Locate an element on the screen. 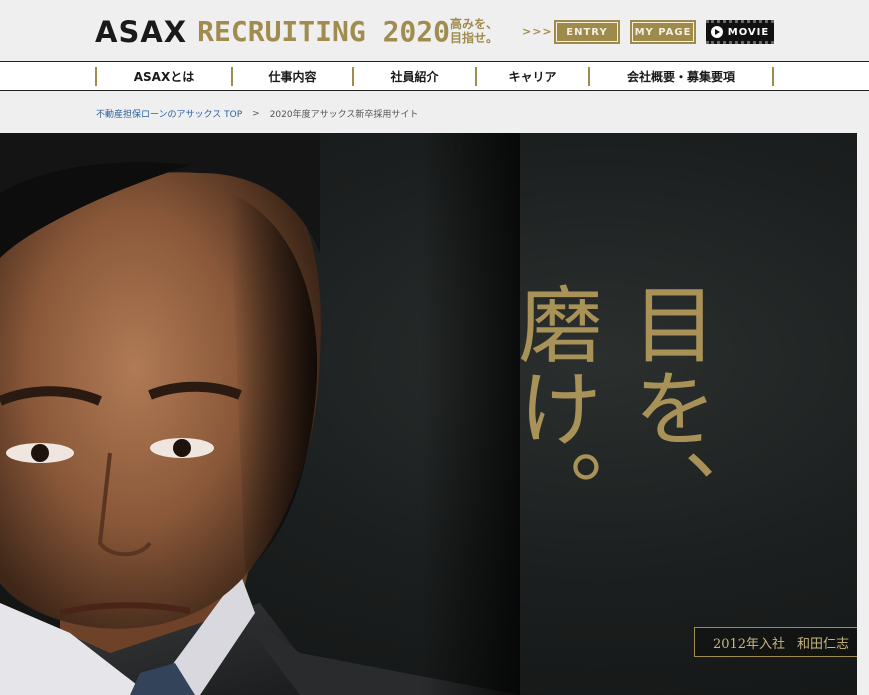  breadcrumb: 不動産担保ローンのアサックス TOP > 2020年度アサックス新卒採用サイト is located at coordinates (257, 114).